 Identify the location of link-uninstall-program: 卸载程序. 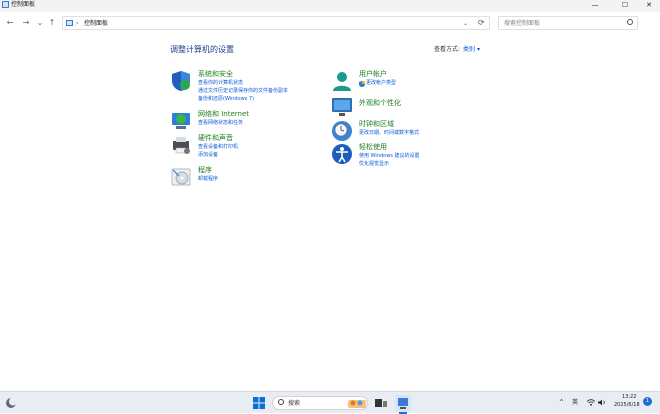
(208, 179).